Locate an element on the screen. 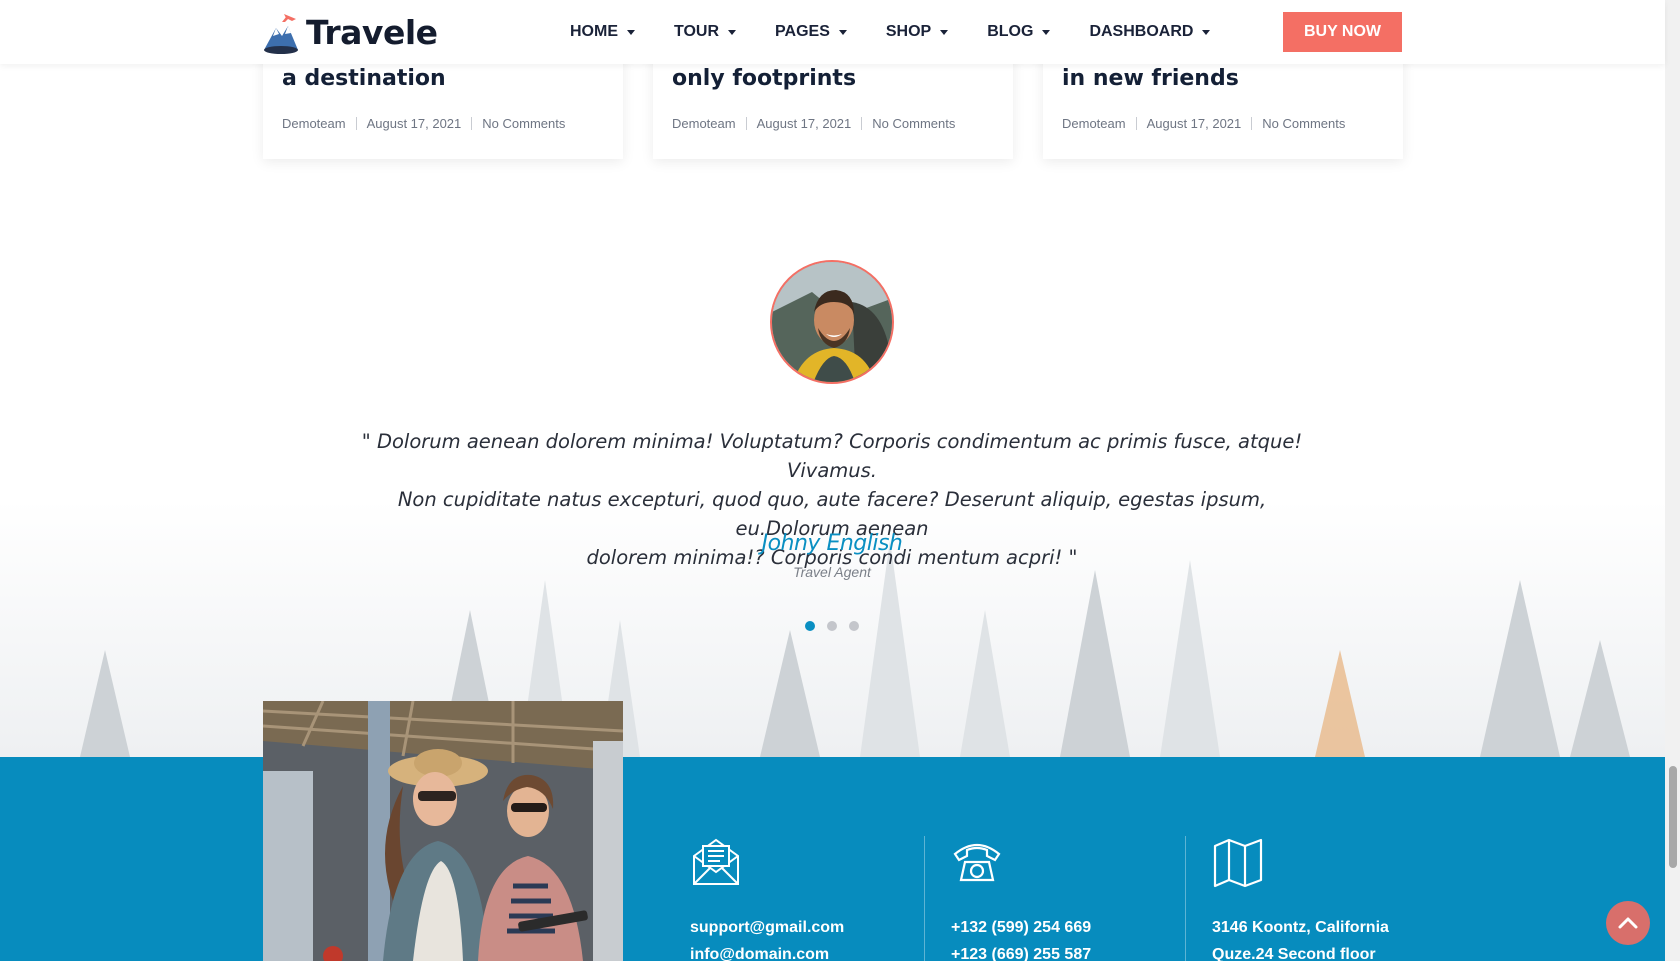 The image size is (1680, 961). contact-email-column: support@gmail.com info@domain.com is located at coordinates (810, 898).